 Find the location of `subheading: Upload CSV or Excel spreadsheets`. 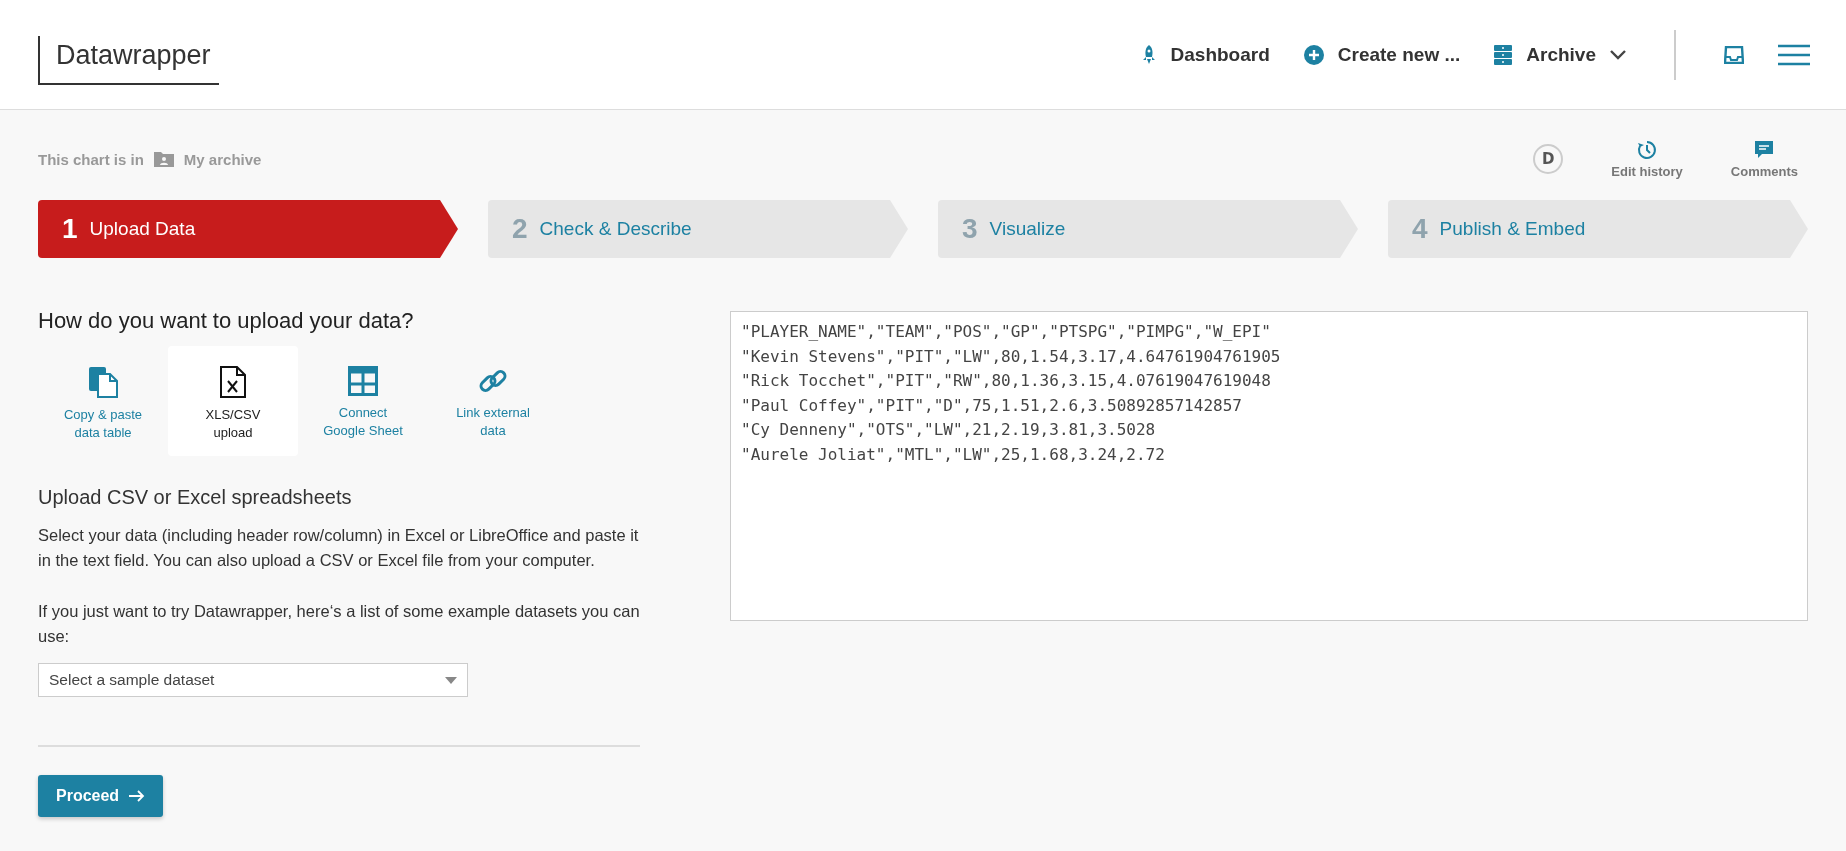

subheading: Upload CSV or Excel spreadsheets is located at coordinates (195, 497).